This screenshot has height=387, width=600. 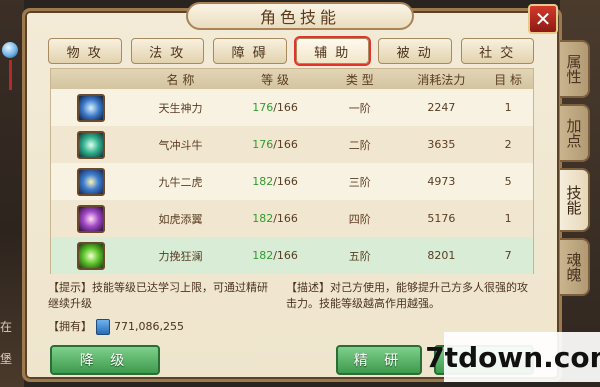 What do you see at coordinates (10, 50) in the screenshot?
I see `crystal-orb-icon` at bounding box center [10, 50].